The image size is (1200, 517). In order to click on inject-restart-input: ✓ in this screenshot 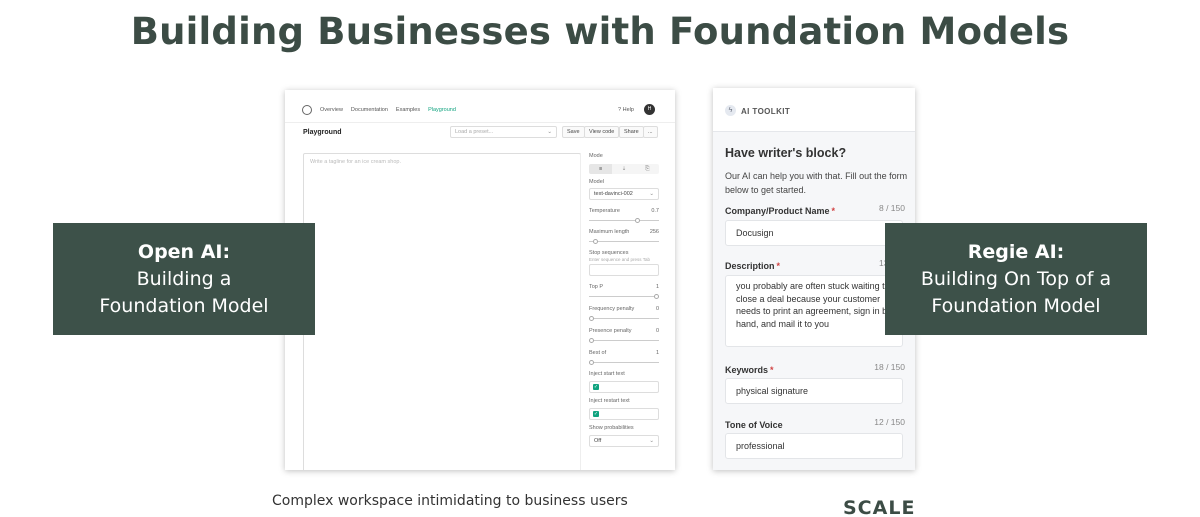, I will do `click(624, 414)`.